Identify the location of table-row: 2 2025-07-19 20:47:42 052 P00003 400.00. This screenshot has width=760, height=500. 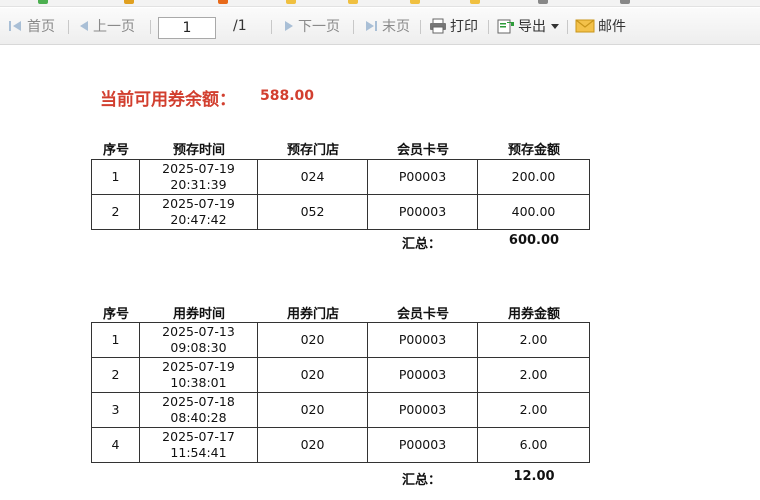
(340, 212).